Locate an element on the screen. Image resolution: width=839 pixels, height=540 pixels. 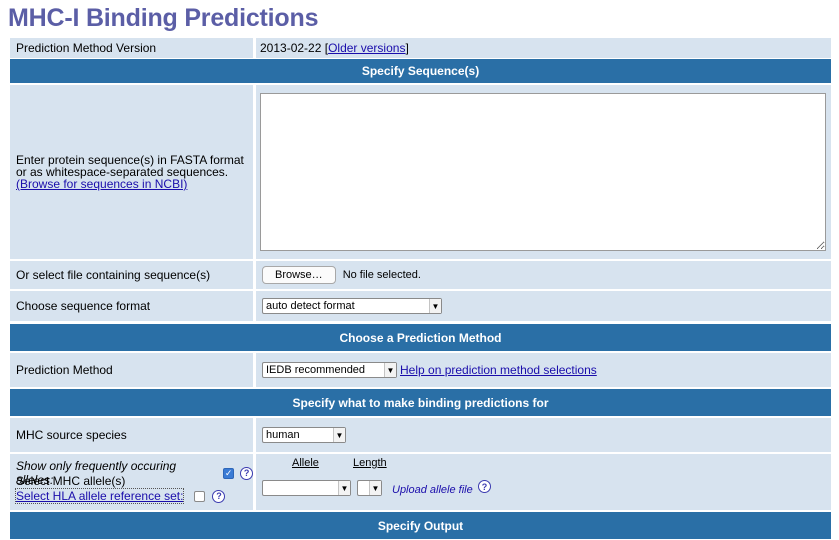
method-label: Prediction Method is located at coordinates (64, 370).